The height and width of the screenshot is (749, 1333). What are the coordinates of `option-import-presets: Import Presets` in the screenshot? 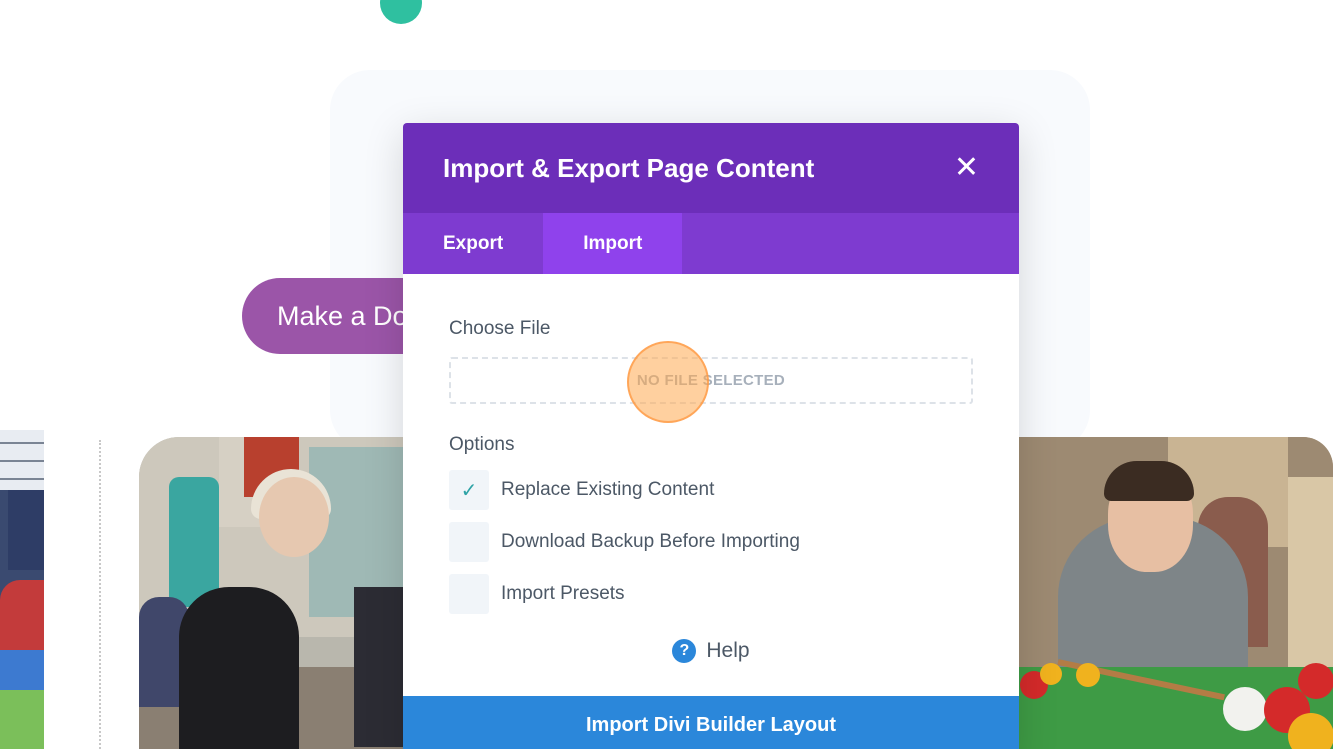 It's located at (711, 594).